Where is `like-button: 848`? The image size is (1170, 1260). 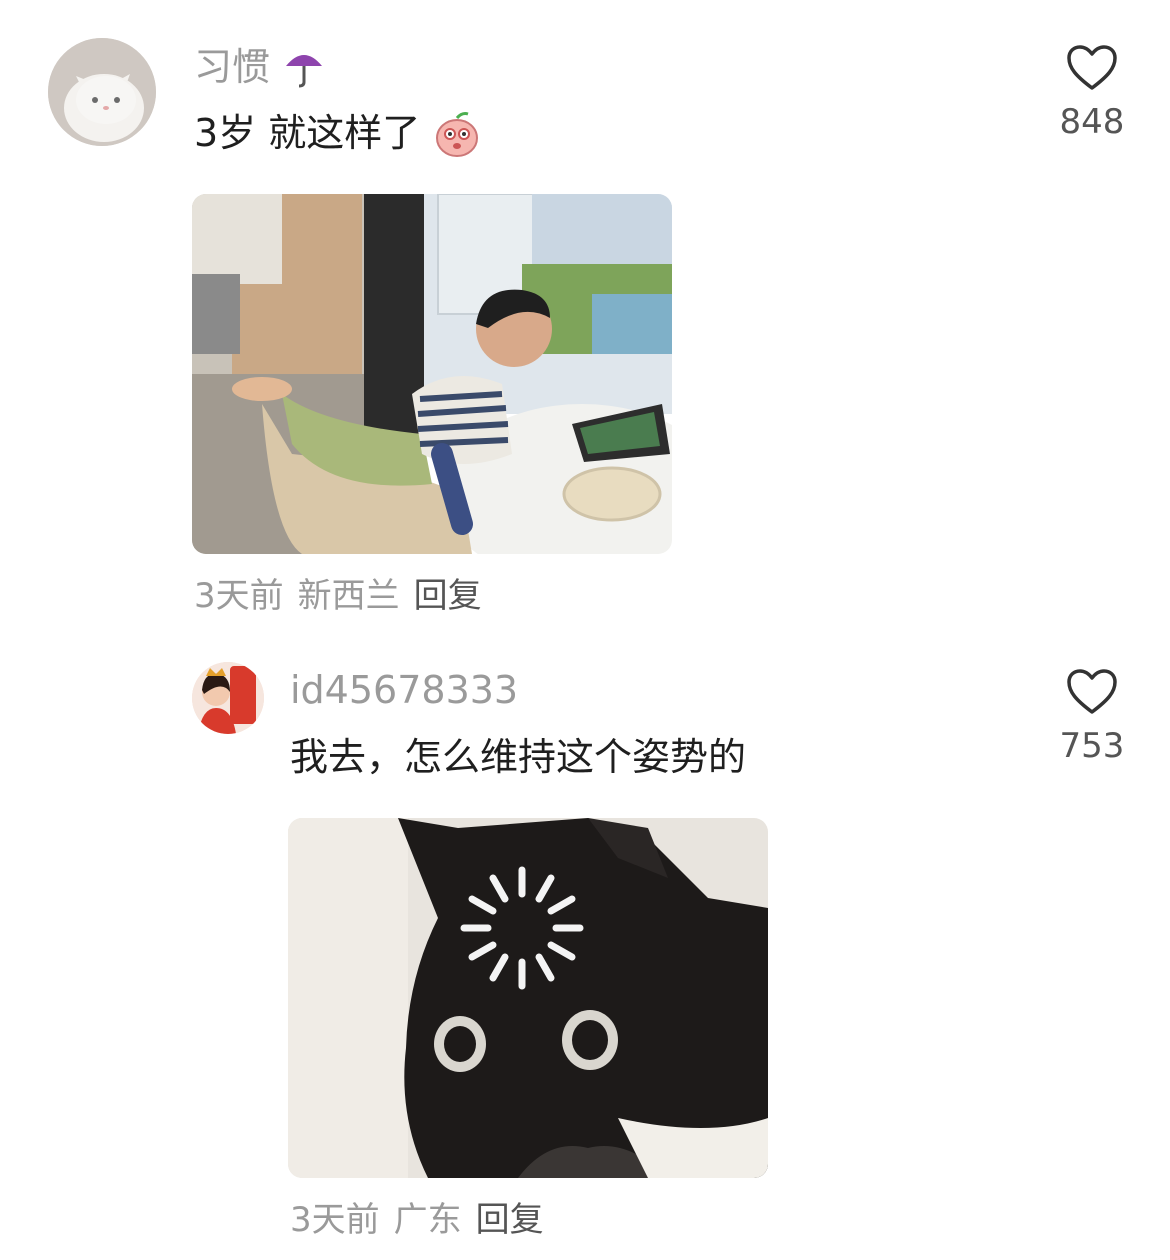
like-button: 848 is located at coordinates (1092, 93).